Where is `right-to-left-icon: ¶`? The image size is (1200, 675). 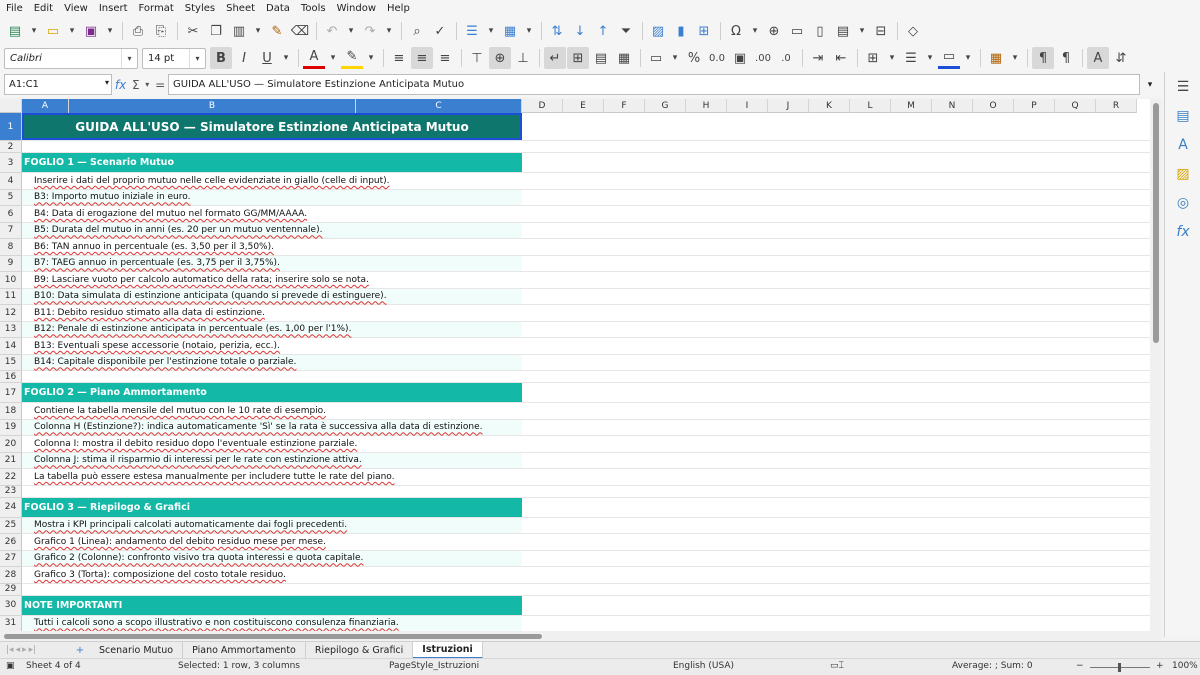
right-to-left-icon: ¶ is located at coordinates (1066, 58).